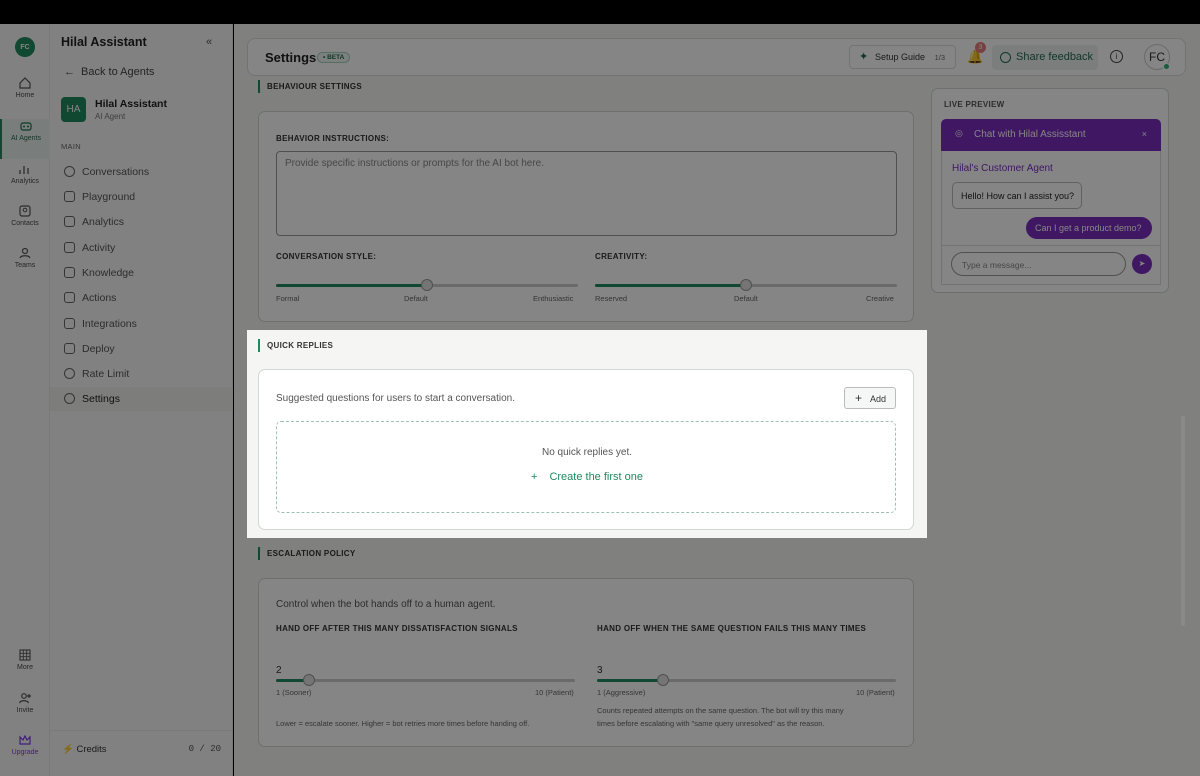 This screenshot has width=1200, height=776. I want to click on conversation-style-slider, so click(427, 285).